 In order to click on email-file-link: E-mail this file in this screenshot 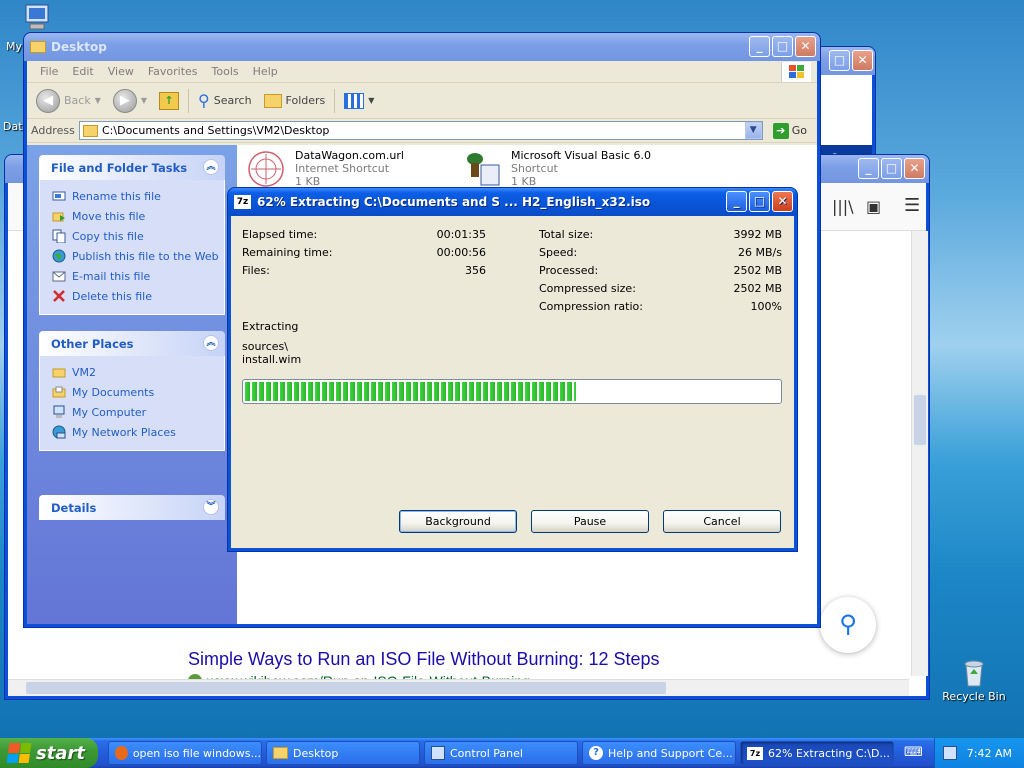, I will do `click(138, 276)`.